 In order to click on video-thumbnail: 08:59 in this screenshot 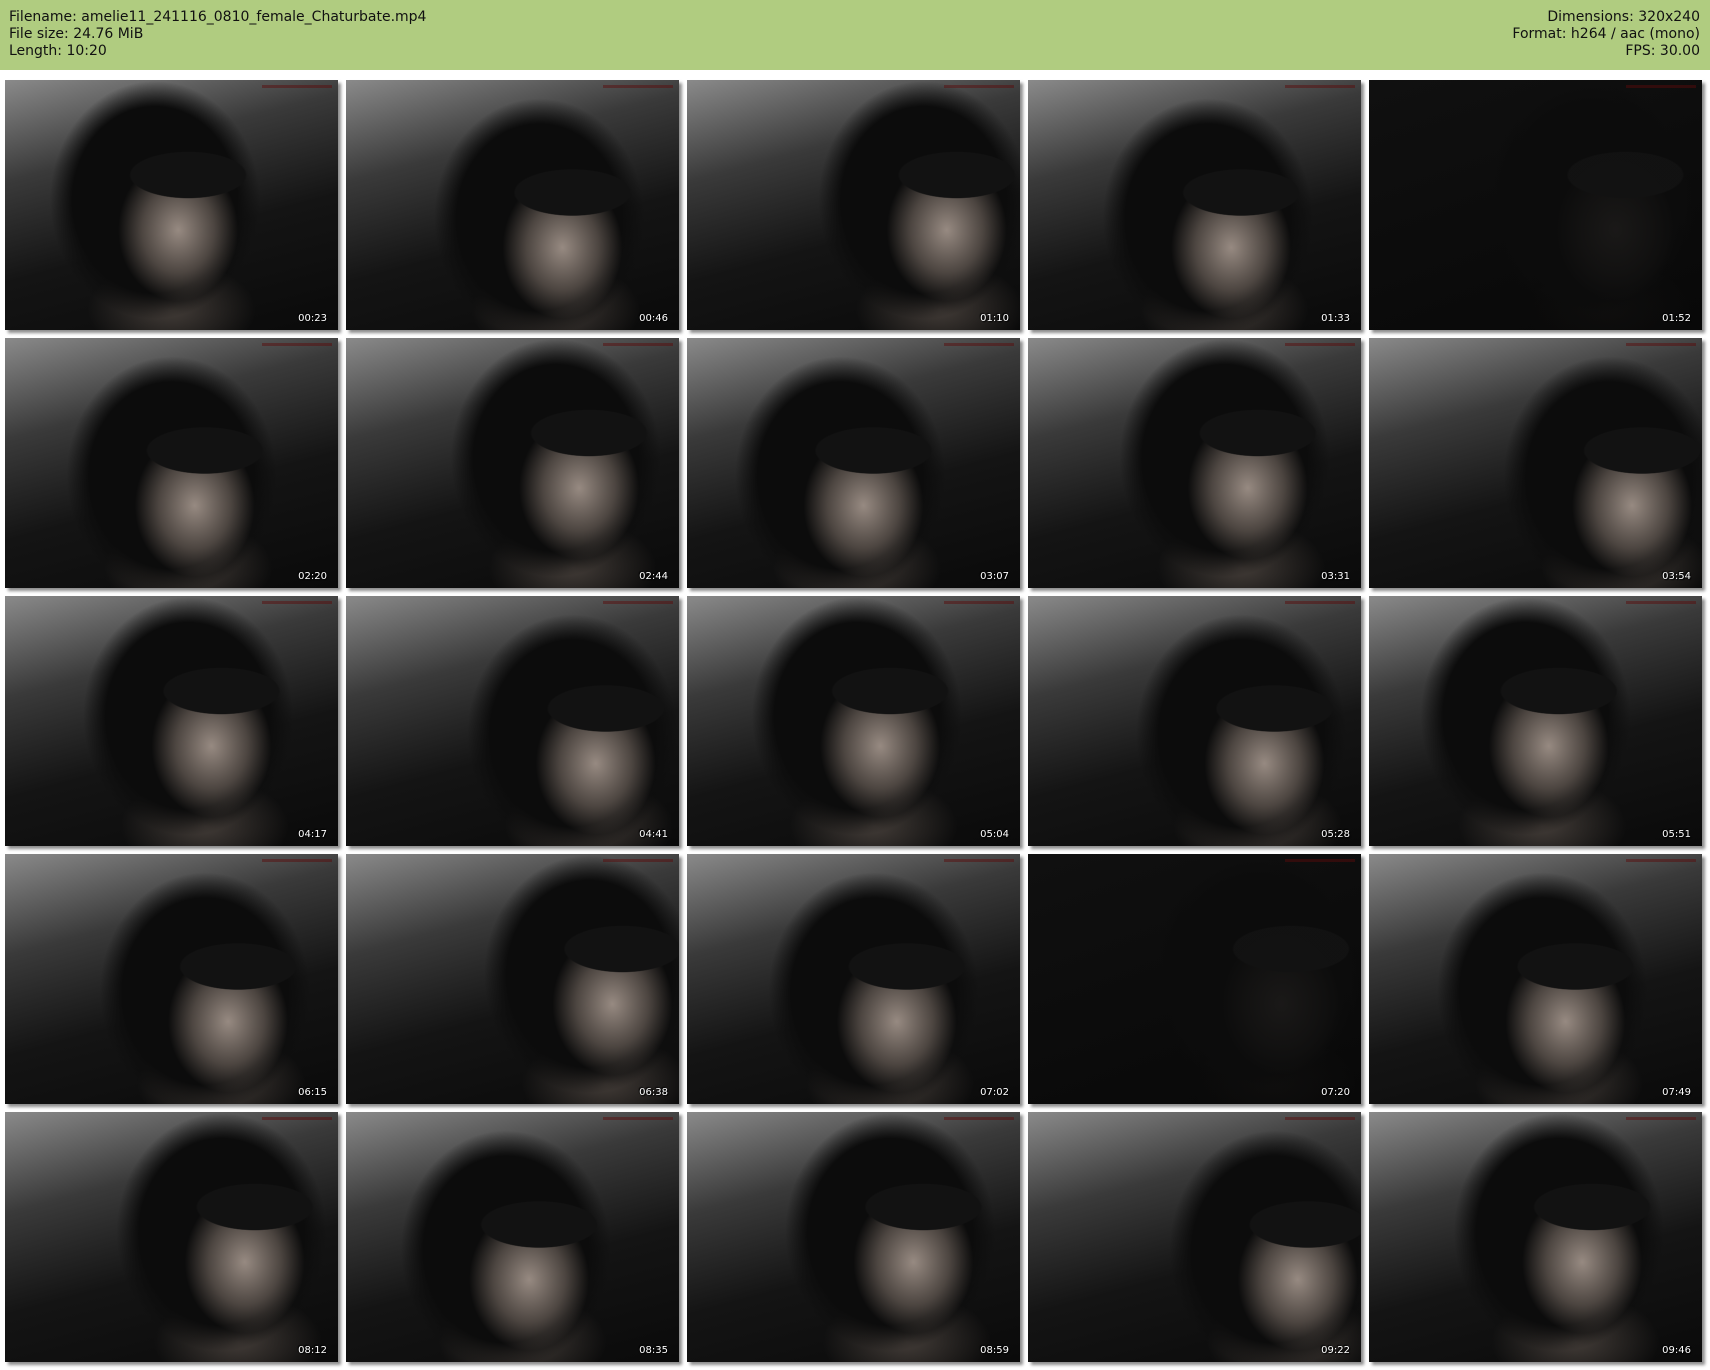, I will do `click(853, 1237)`.